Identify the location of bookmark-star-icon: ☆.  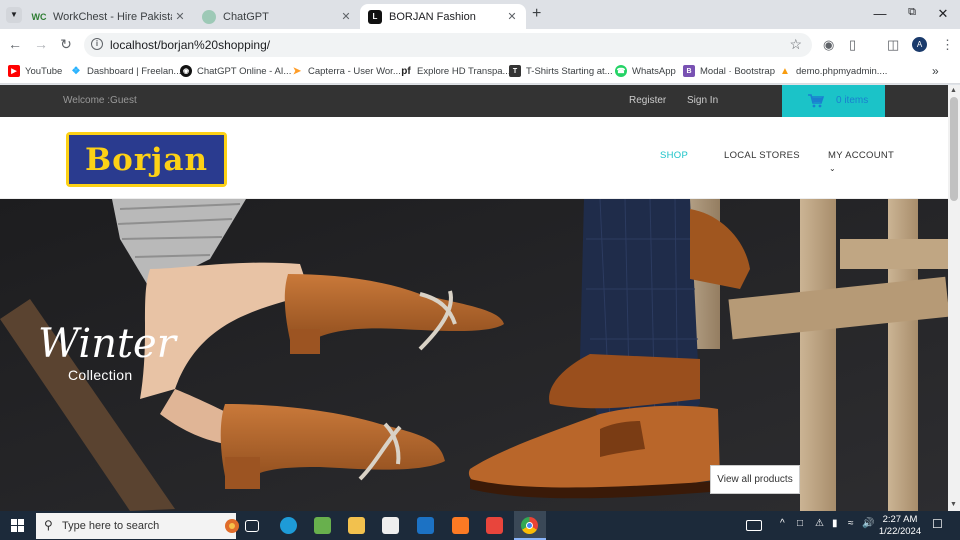
(795, 44).